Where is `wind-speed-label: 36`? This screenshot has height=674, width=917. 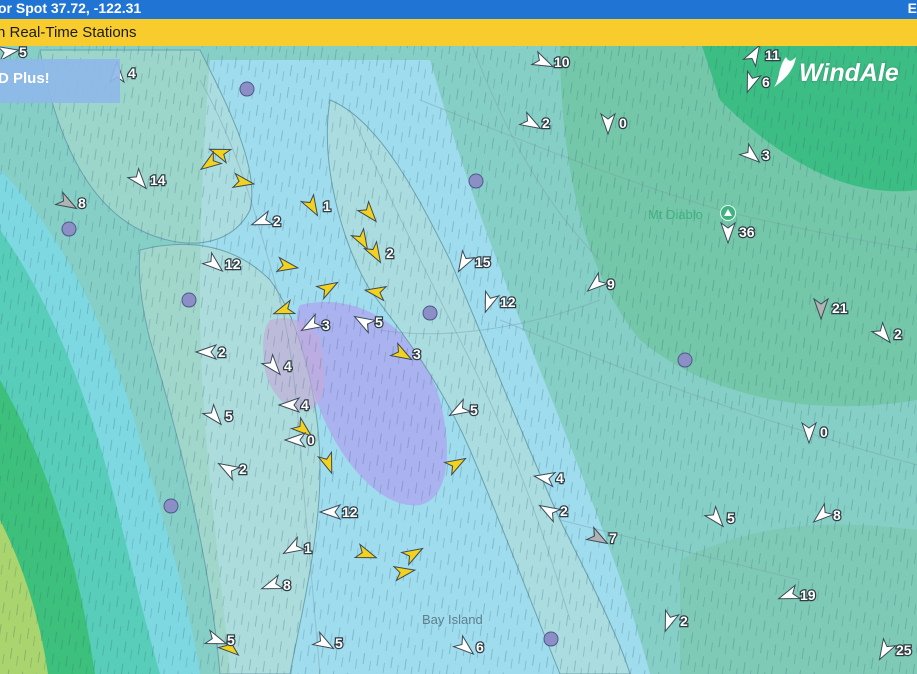 wind-speed-label: 36 is located at coordinates (747, 232).